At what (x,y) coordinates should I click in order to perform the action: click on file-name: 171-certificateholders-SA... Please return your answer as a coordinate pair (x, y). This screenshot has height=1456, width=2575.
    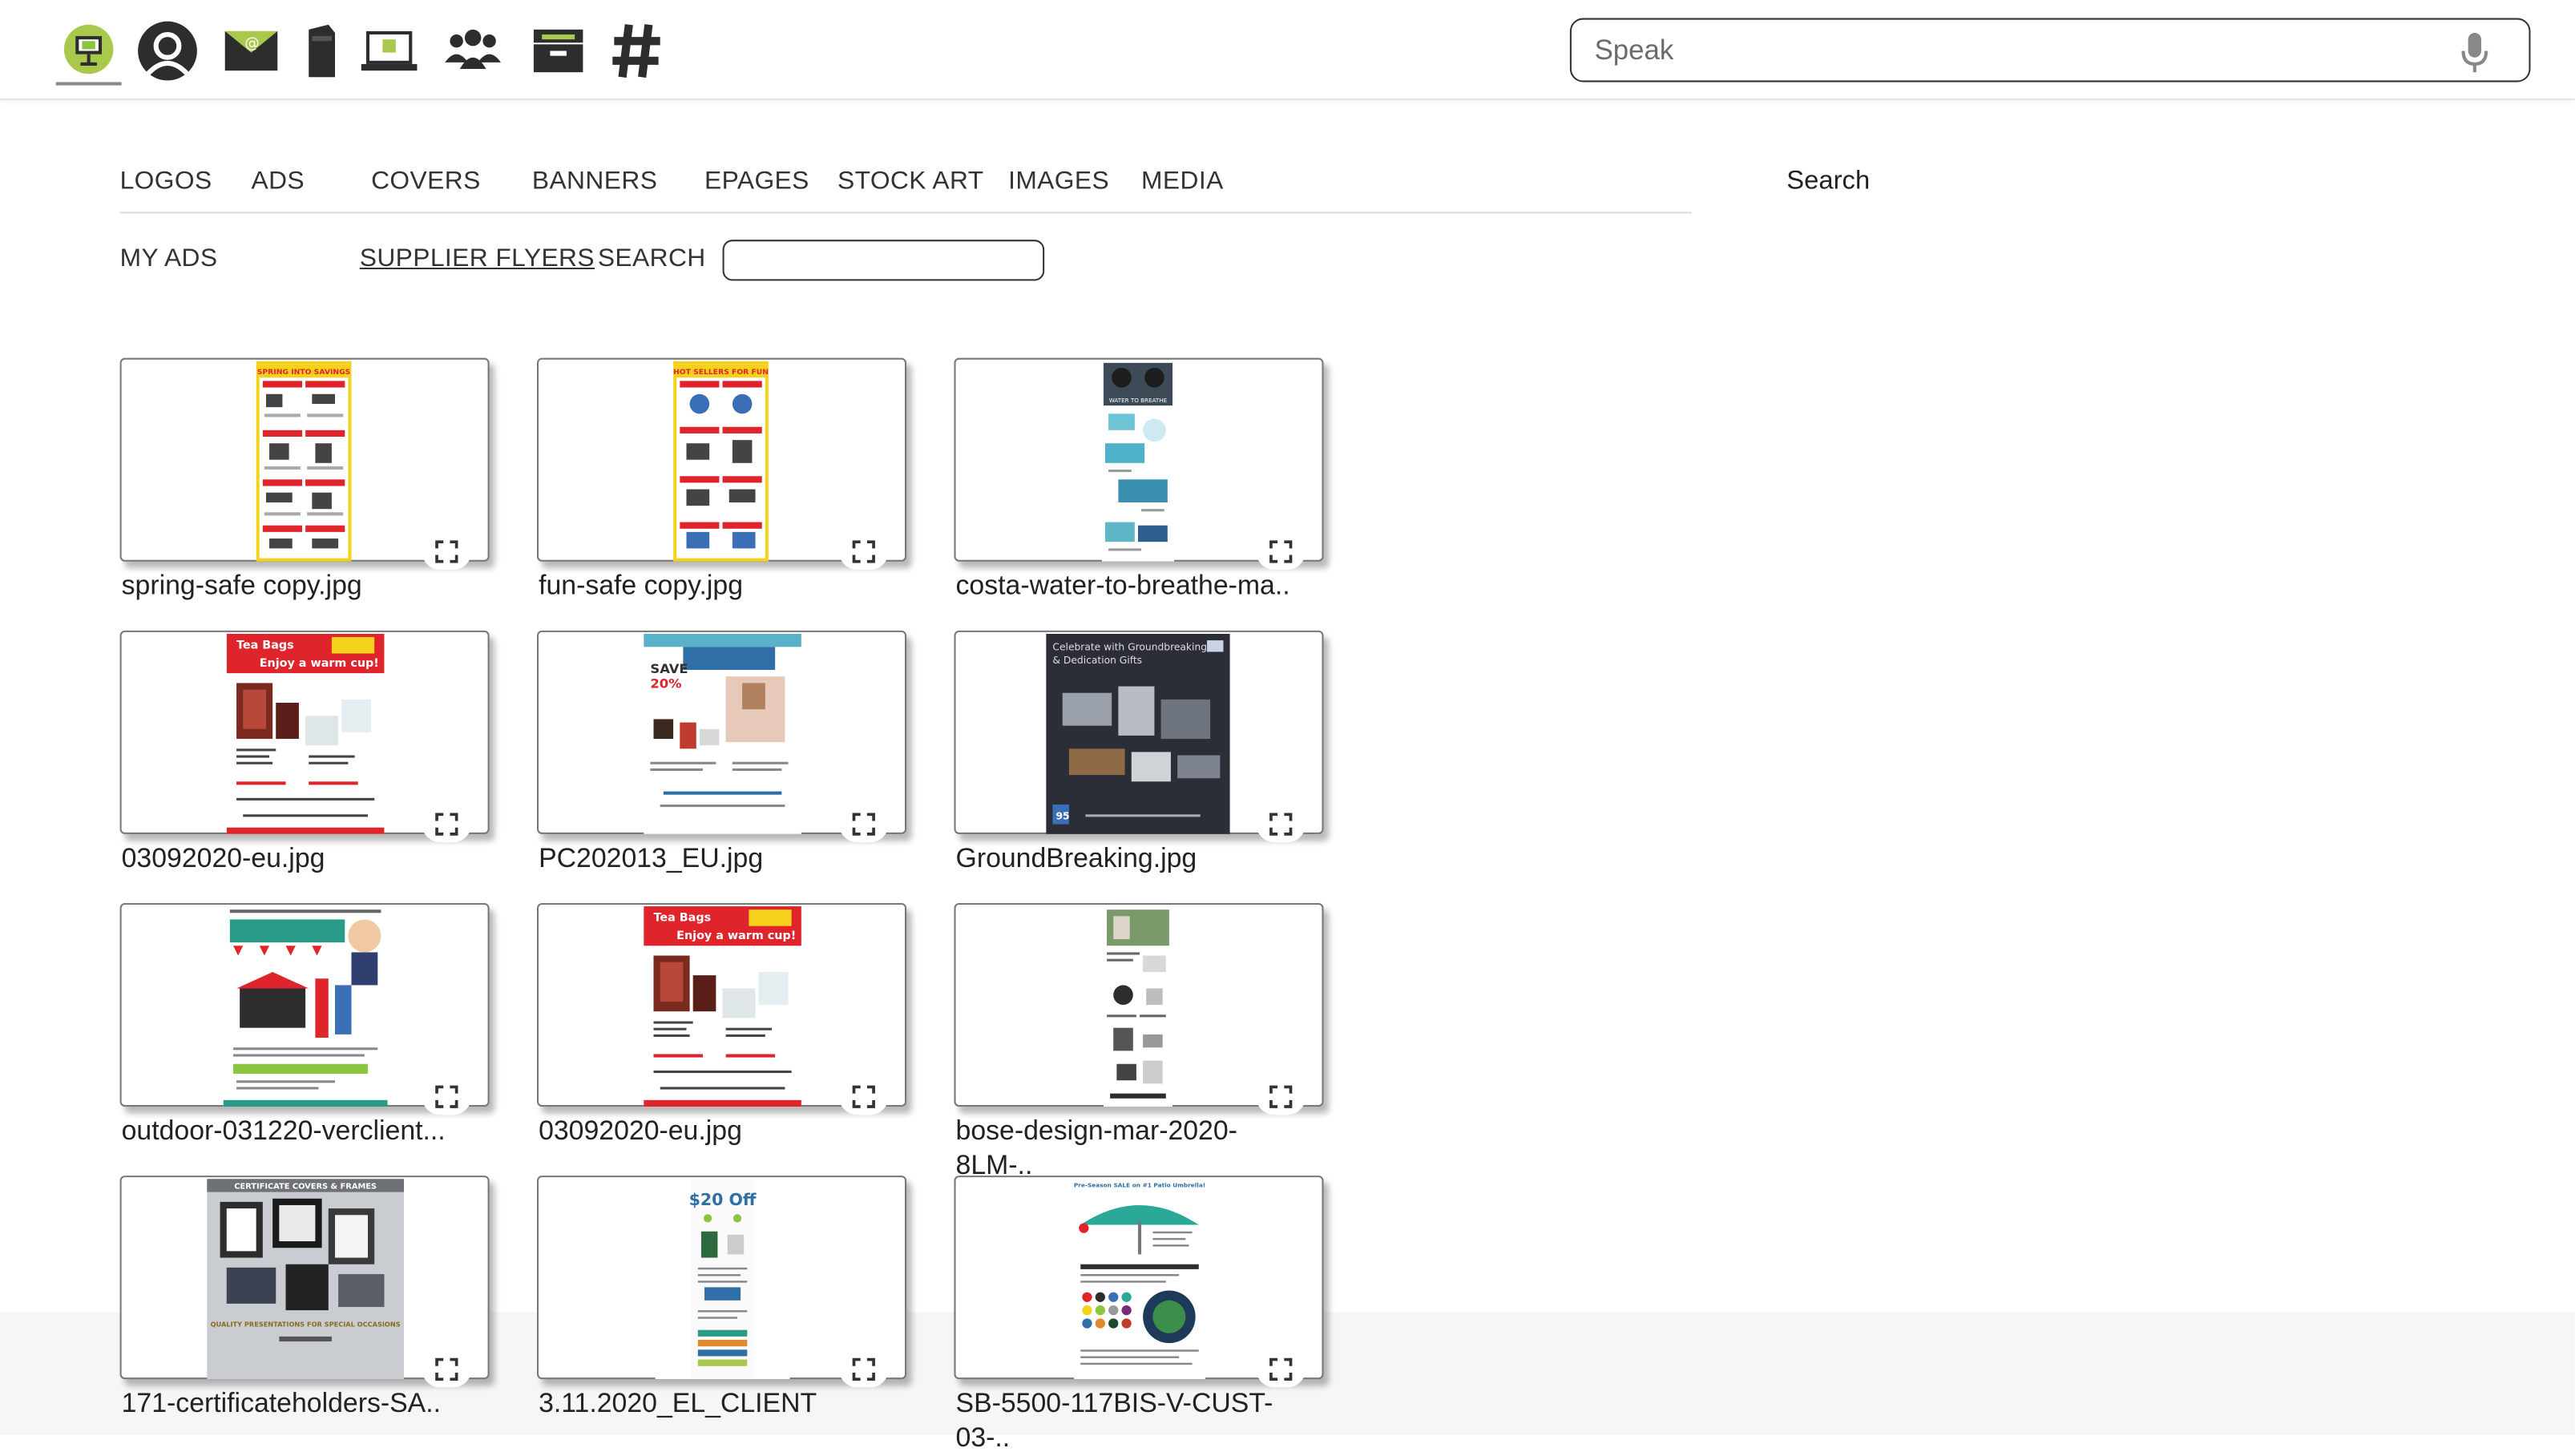
    Looking at the image, I should click on (281, 1404).